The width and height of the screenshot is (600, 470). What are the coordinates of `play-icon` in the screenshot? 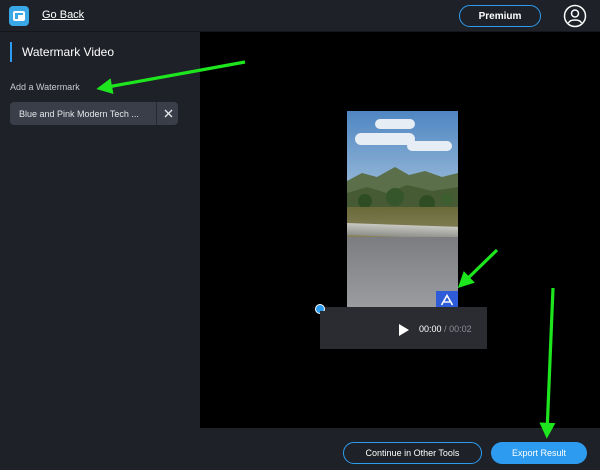 It's located at (404, 330).